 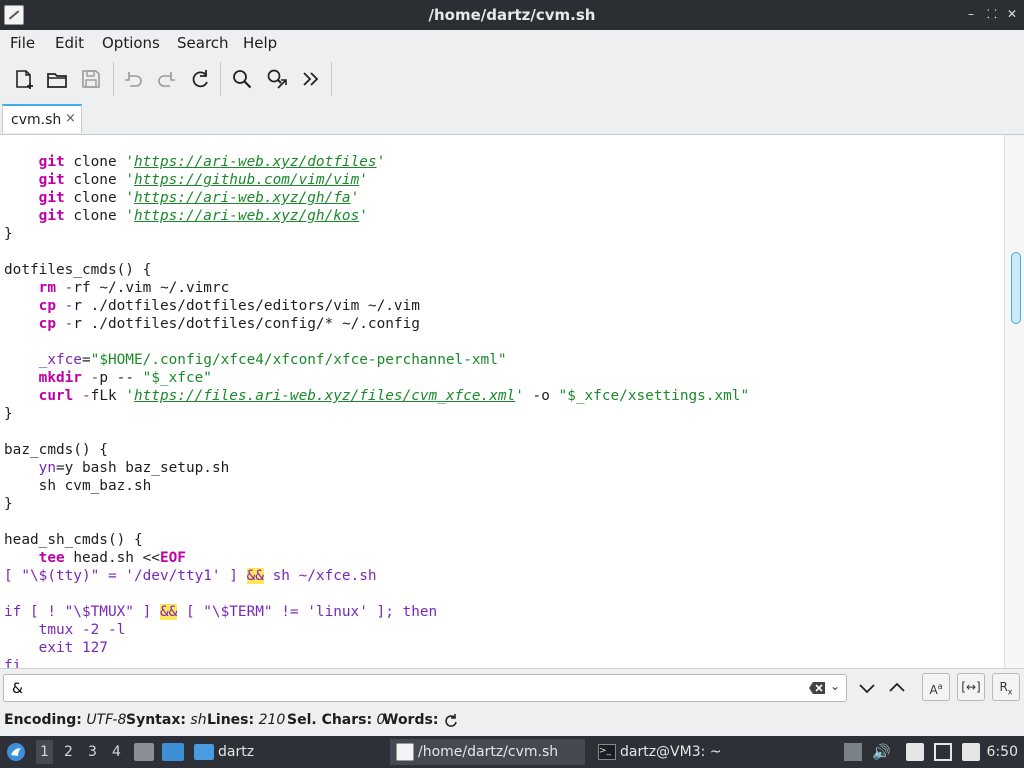 What do you see at coordinates (68, 752) in the screenshot?
I see `workspace-2: 2` at bounding box center [68, 752].